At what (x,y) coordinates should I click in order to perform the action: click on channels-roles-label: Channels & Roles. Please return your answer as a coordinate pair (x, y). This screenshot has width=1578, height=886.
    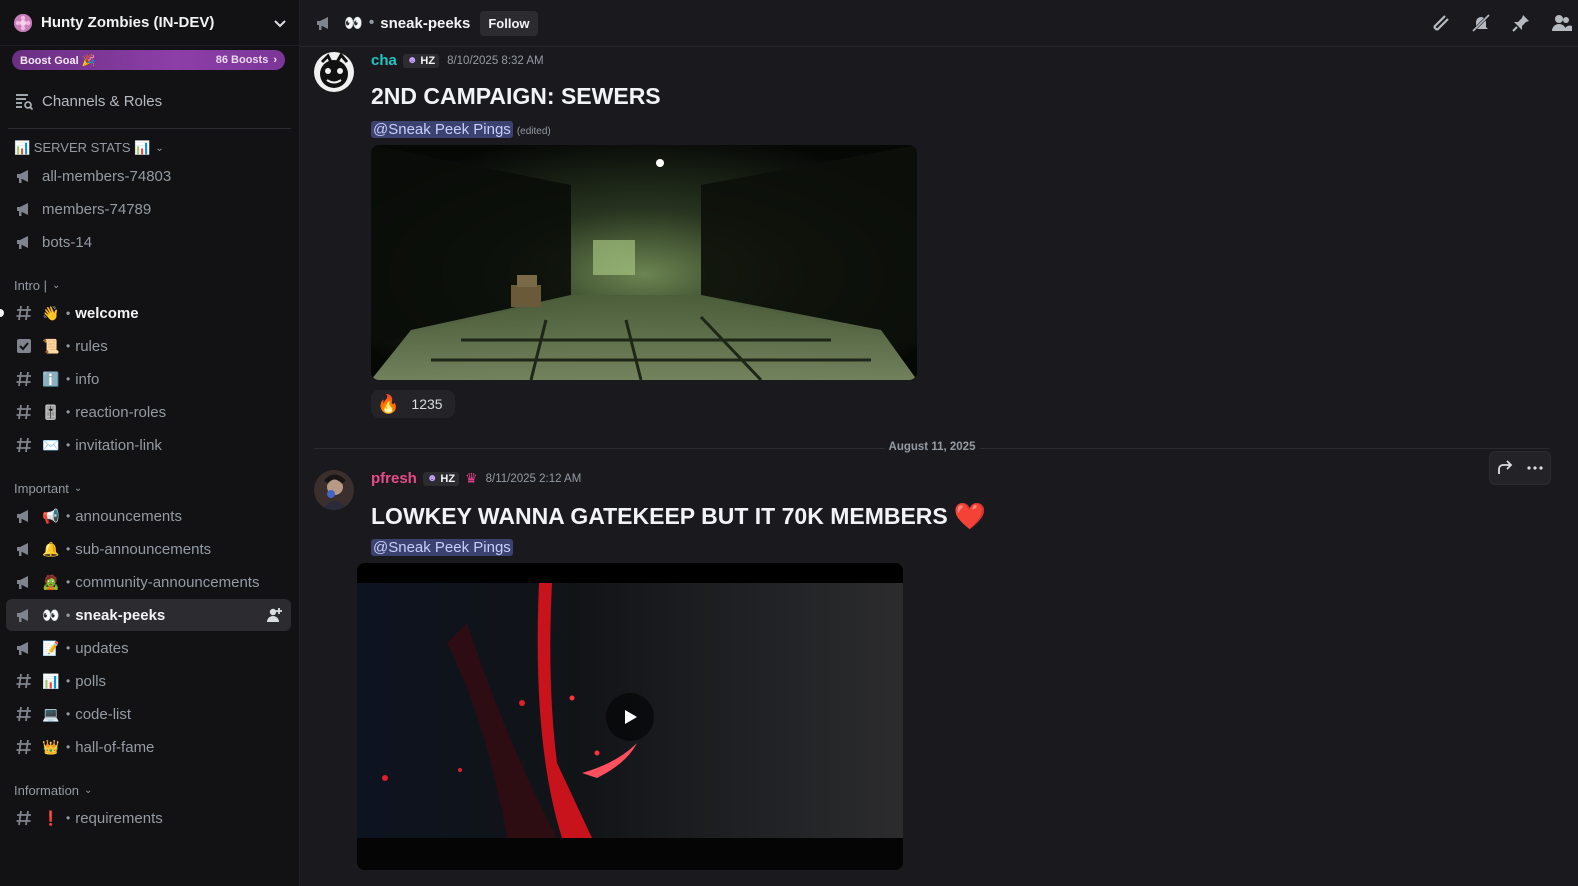
    Looking at the image, I should click on (102, 101).